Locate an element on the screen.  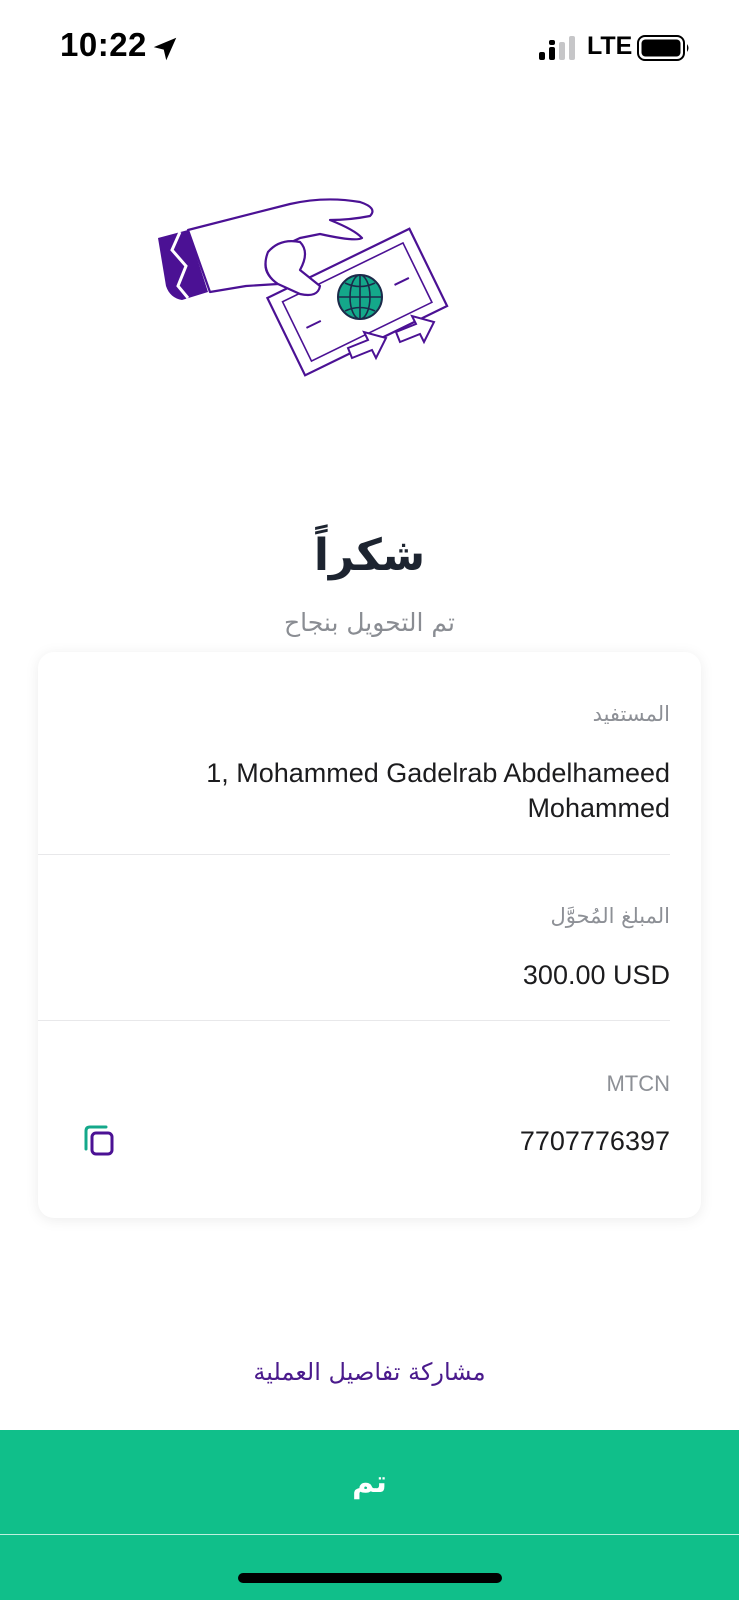
battery-icon is located at coordinates (663, 48).